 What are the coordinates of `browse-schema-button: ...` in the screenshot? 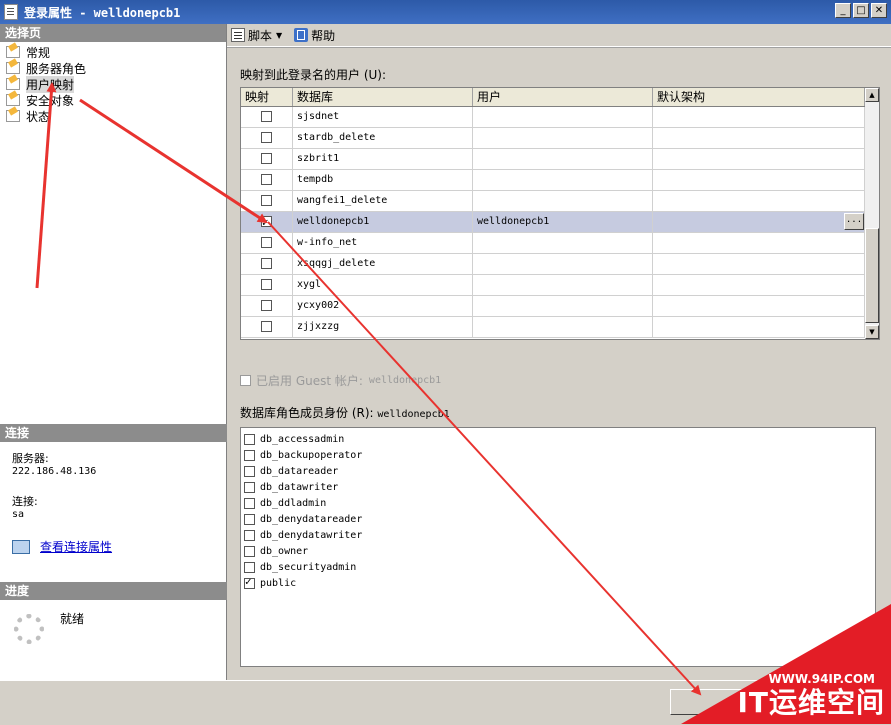 It's located at (854, 221).